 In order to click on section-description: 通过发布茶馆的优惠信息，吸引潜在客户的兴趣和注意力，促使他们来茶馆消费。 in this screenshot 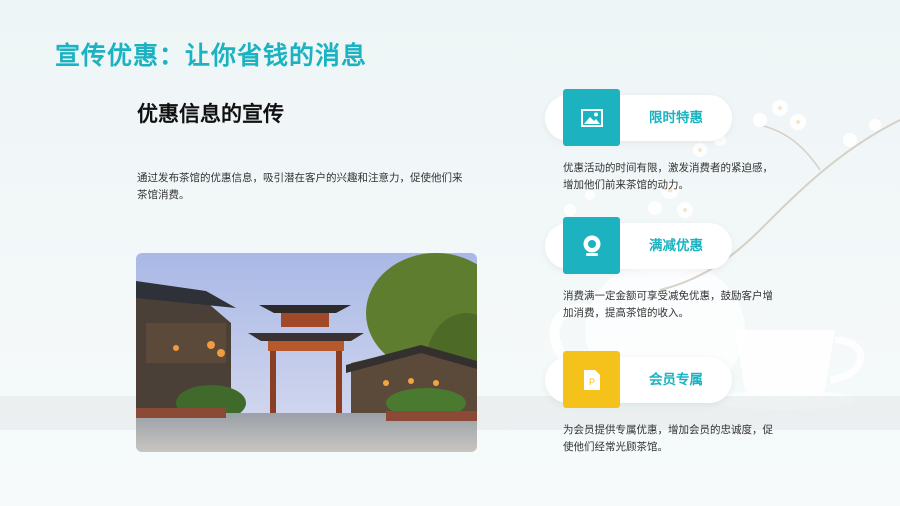, I will do `click(300, 186)`.